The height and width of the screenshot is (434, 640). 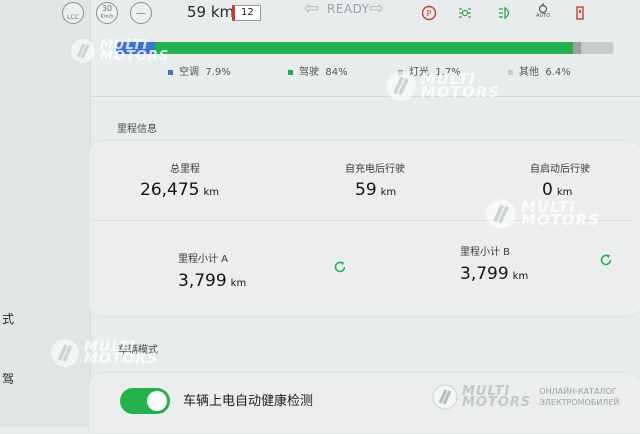 I want to click on legend-label: 驾驶, so click(x=309, y=72).